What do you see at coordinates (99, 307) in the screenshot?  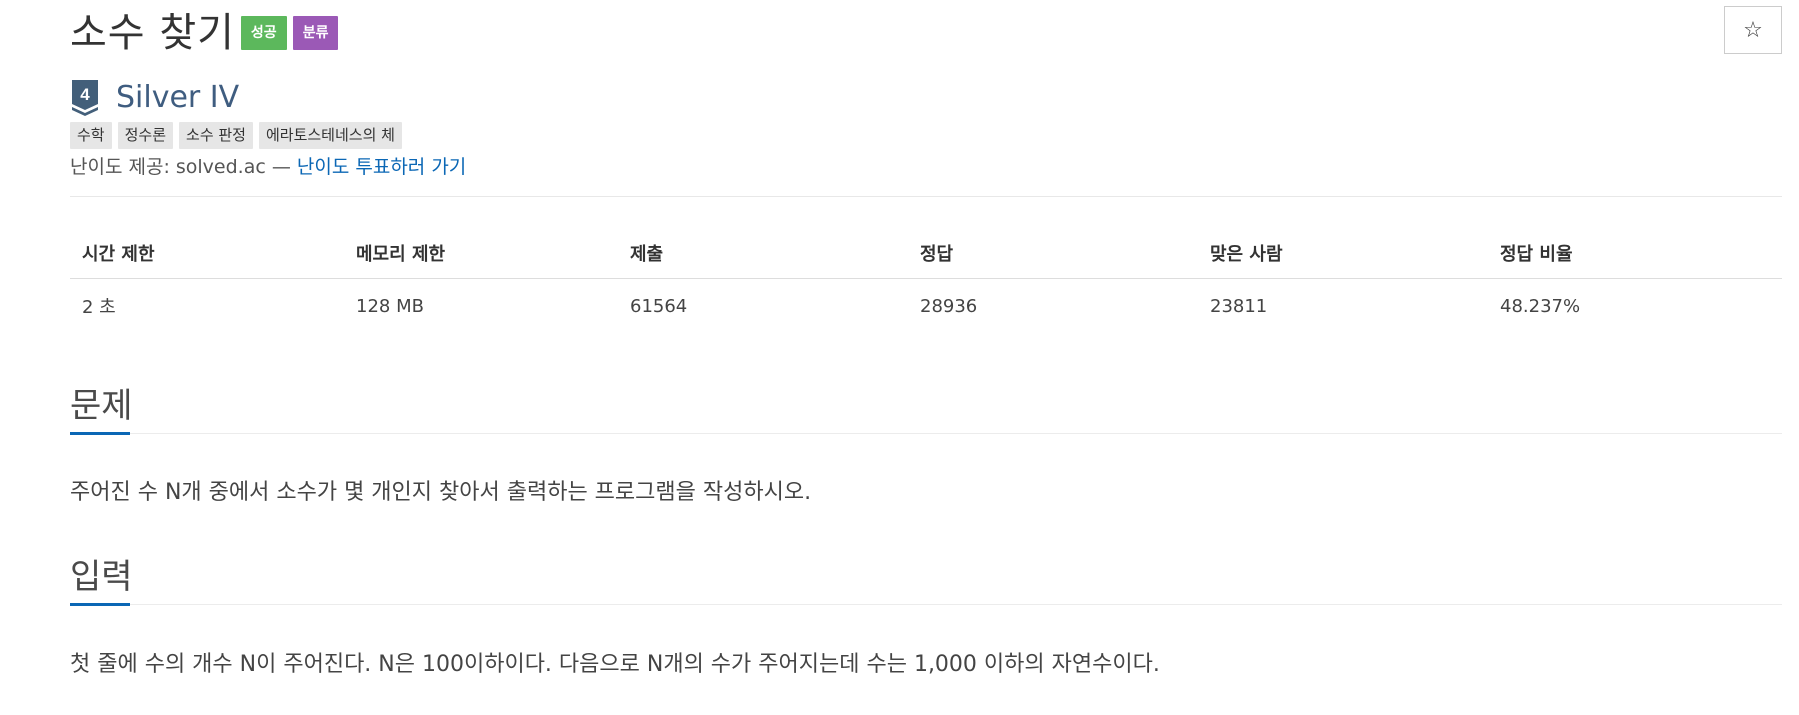 I see `value-time-limit: 2 초` at bounding box center [99, 307].